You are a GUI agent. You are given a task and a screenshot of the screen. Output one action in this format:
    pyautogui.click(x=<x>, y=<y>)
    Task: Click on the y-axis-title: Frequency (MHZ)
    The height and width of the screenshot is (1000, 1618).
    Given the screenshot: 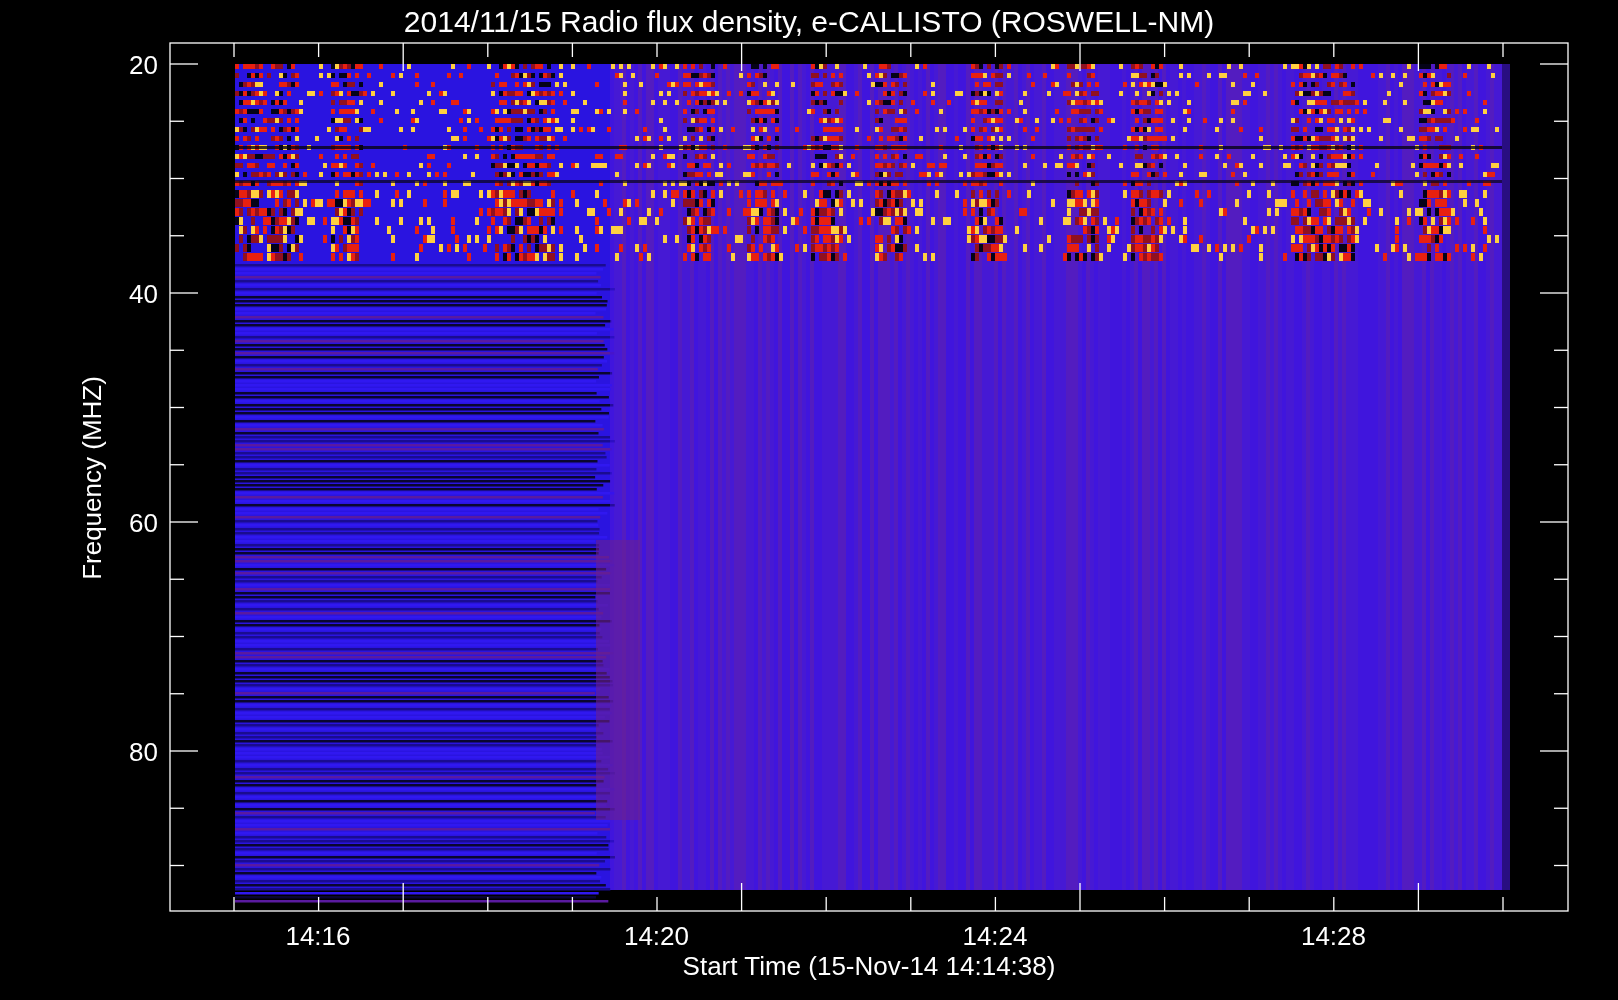 What is the action you would take?
    pyautogui.click(x=92, y=478)
    